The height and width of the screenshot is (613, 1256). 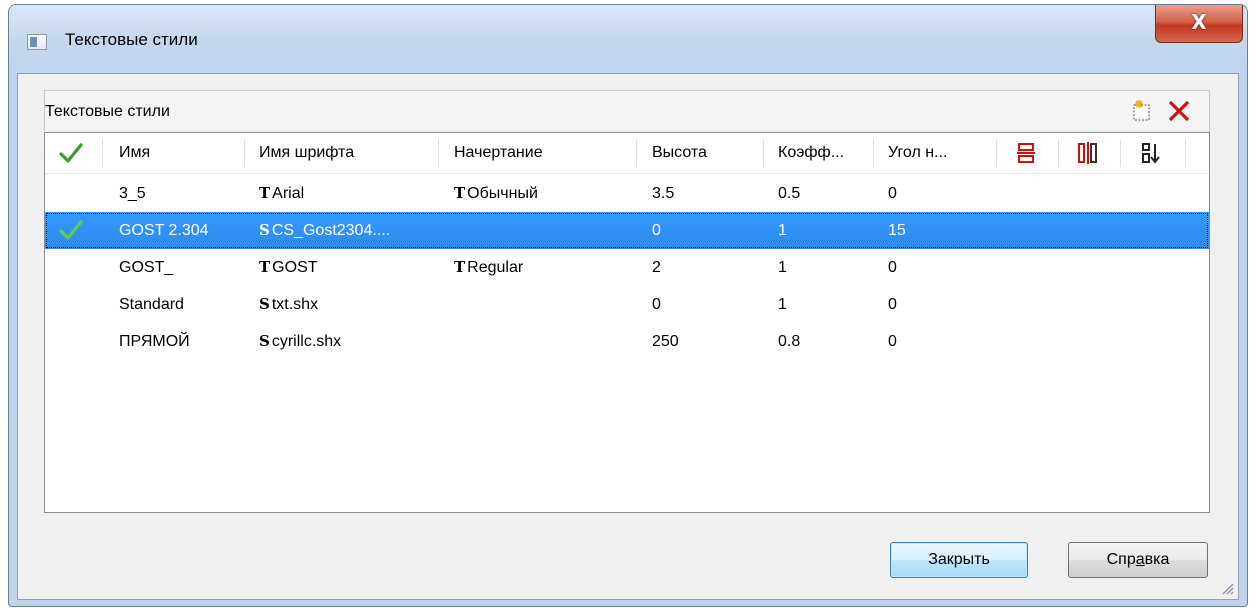 What do you see at coordinates (679, 153) in the screenshot?
I see `col-height-header: Высота` at bounding box center [679, 153].